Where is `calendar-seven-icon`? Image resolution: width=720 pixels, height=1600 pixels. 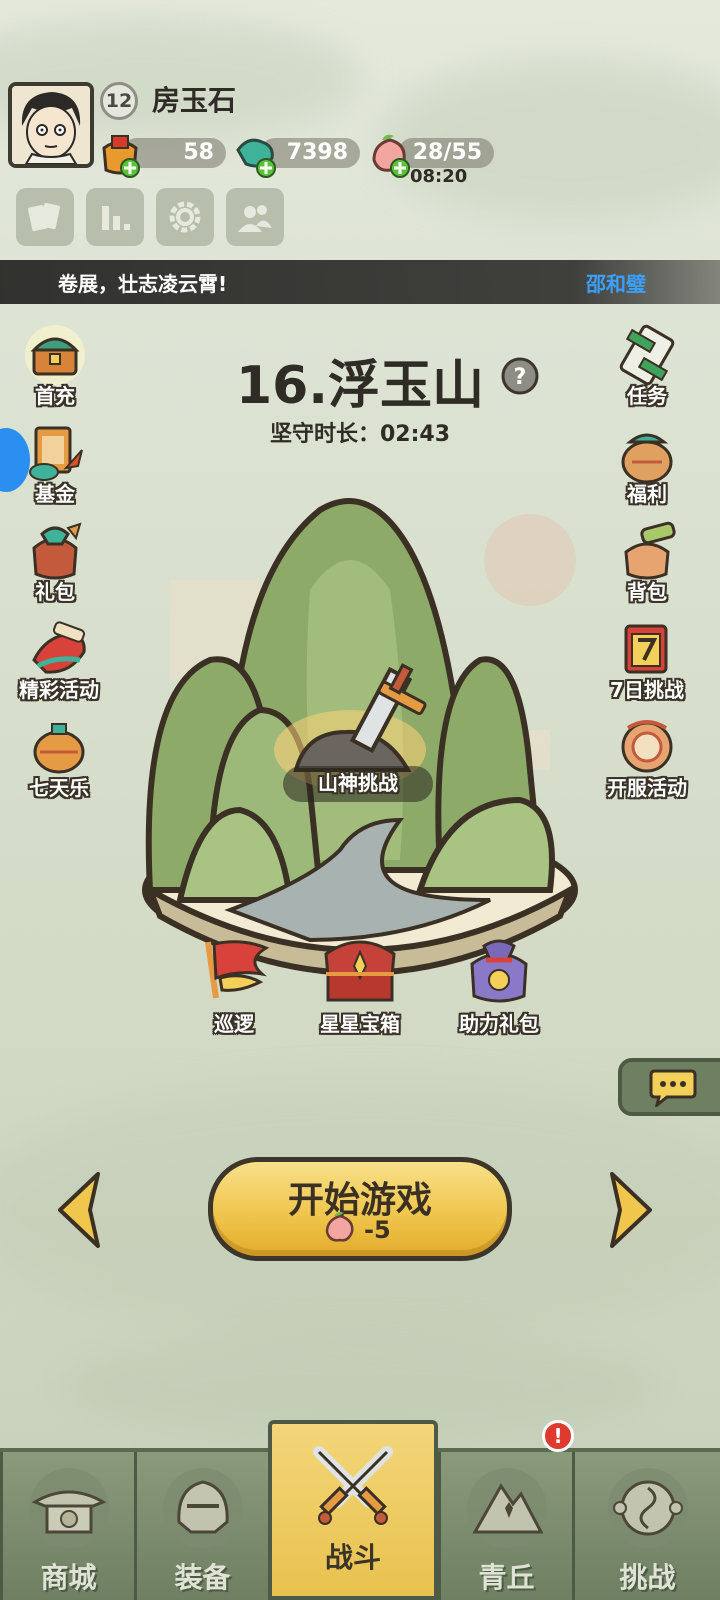
calendar-seven-icon is located at coordinates (646, 649).